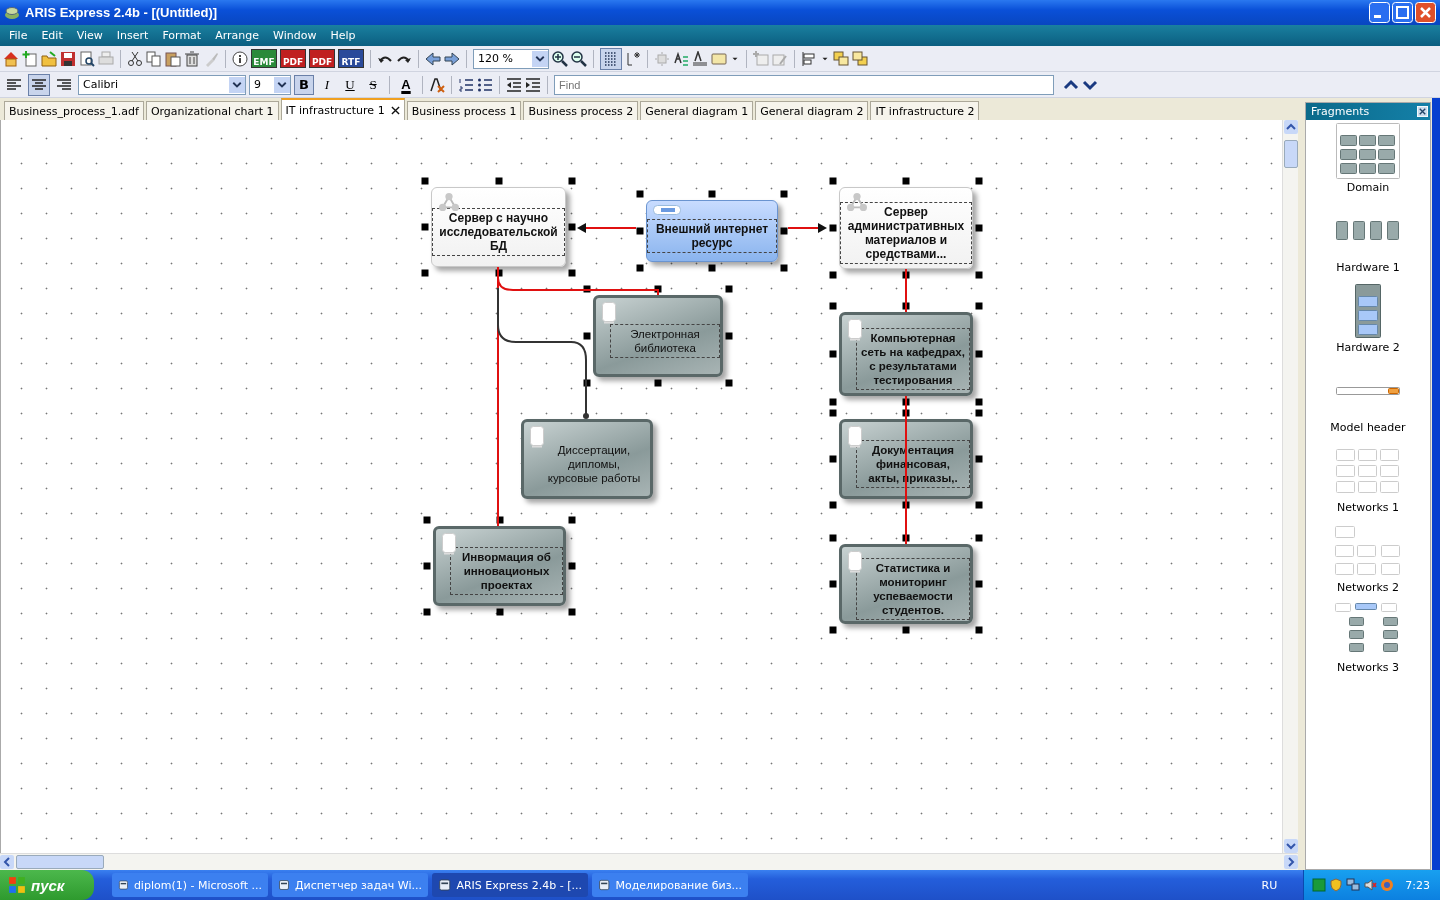  I want to click on menu-item: View, so click(89, 35).